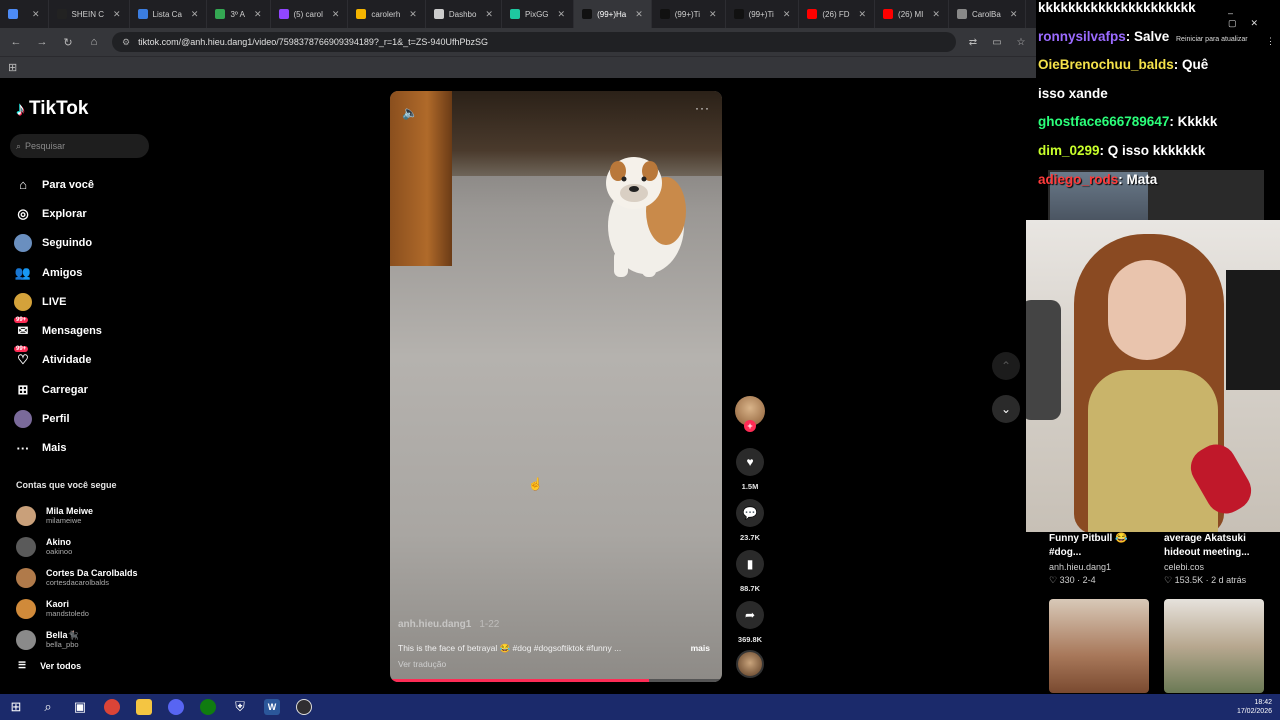  Describe the element at coordinates (16, 707) in the screenshot. I see `windows-start-icon: ⊞` at that location.